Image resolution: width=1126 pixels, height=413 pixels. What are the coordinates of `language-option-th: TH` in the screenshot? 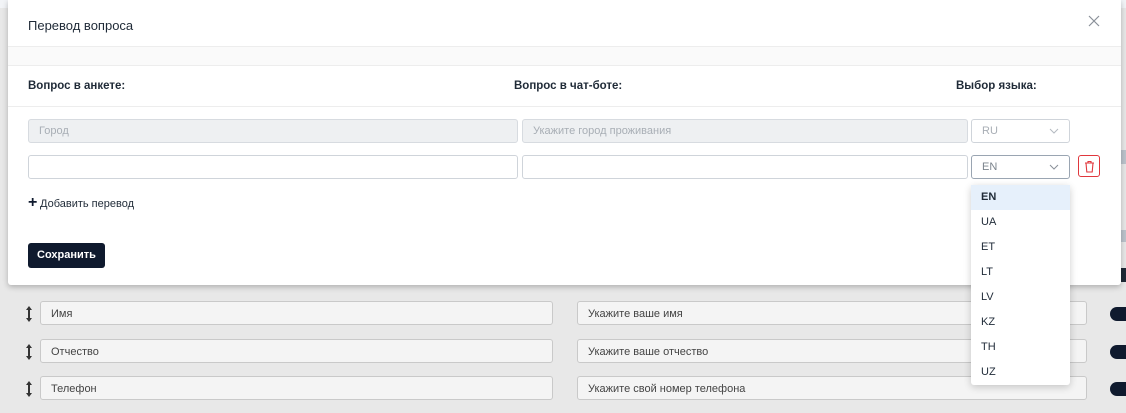 It's located at (1020, 347).